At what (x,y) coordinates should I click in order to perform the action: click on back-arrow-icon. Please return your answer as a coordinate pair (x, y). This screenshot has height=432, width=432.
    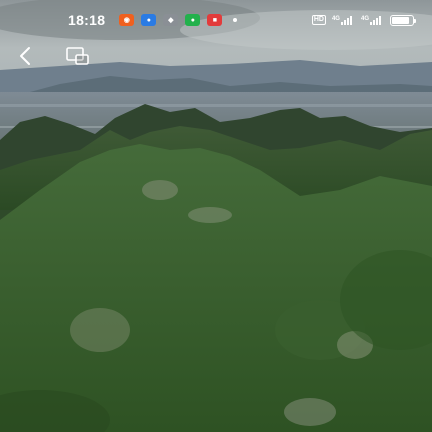
    Looking at the image, I should click on (25, 56).